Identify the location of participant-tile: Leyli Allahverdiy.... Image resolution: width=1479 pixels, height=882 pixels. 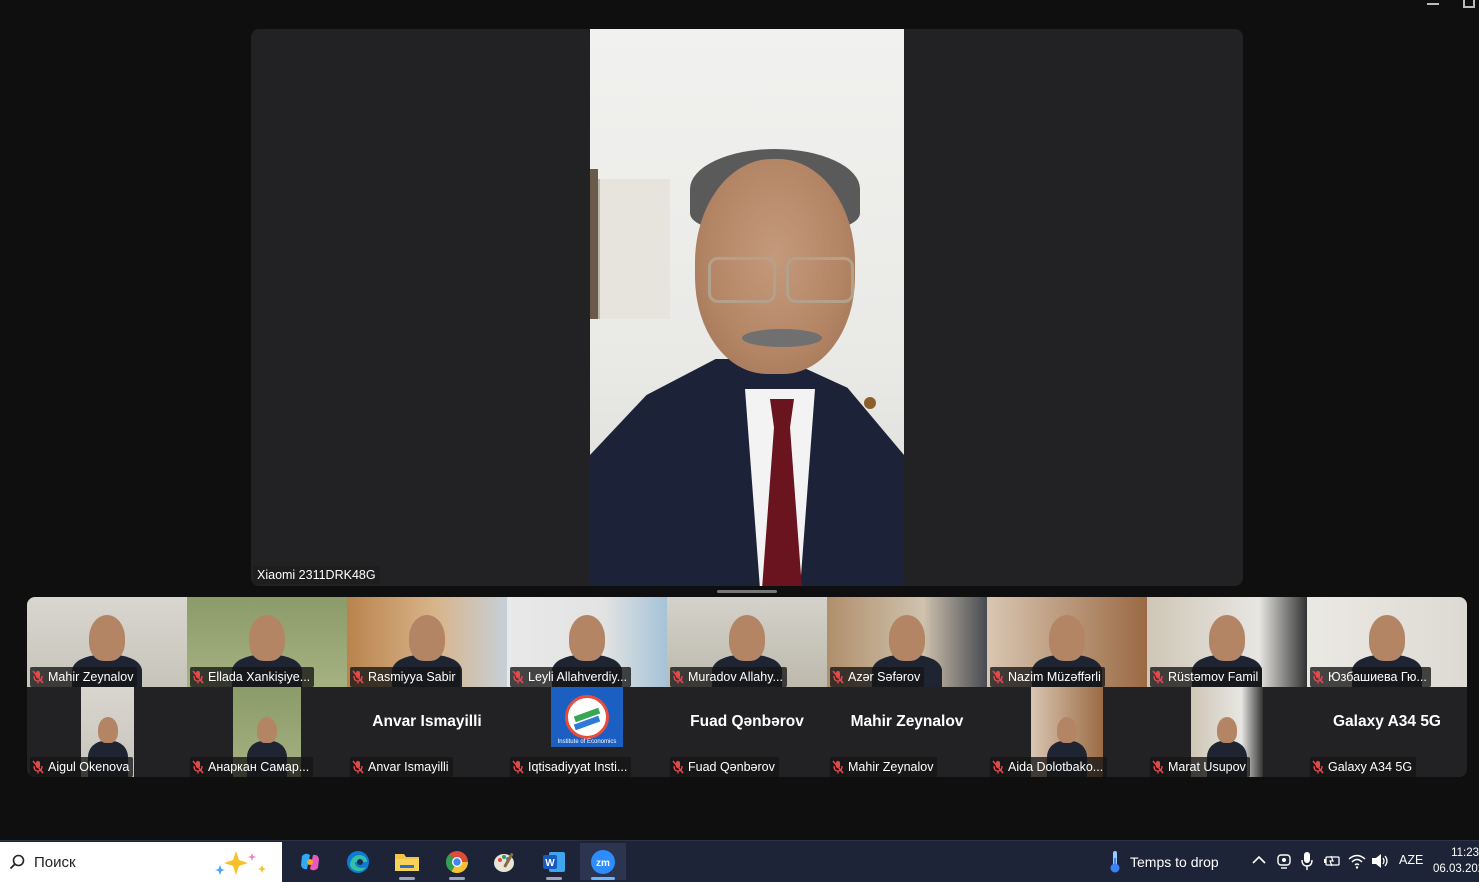
(587, 642).